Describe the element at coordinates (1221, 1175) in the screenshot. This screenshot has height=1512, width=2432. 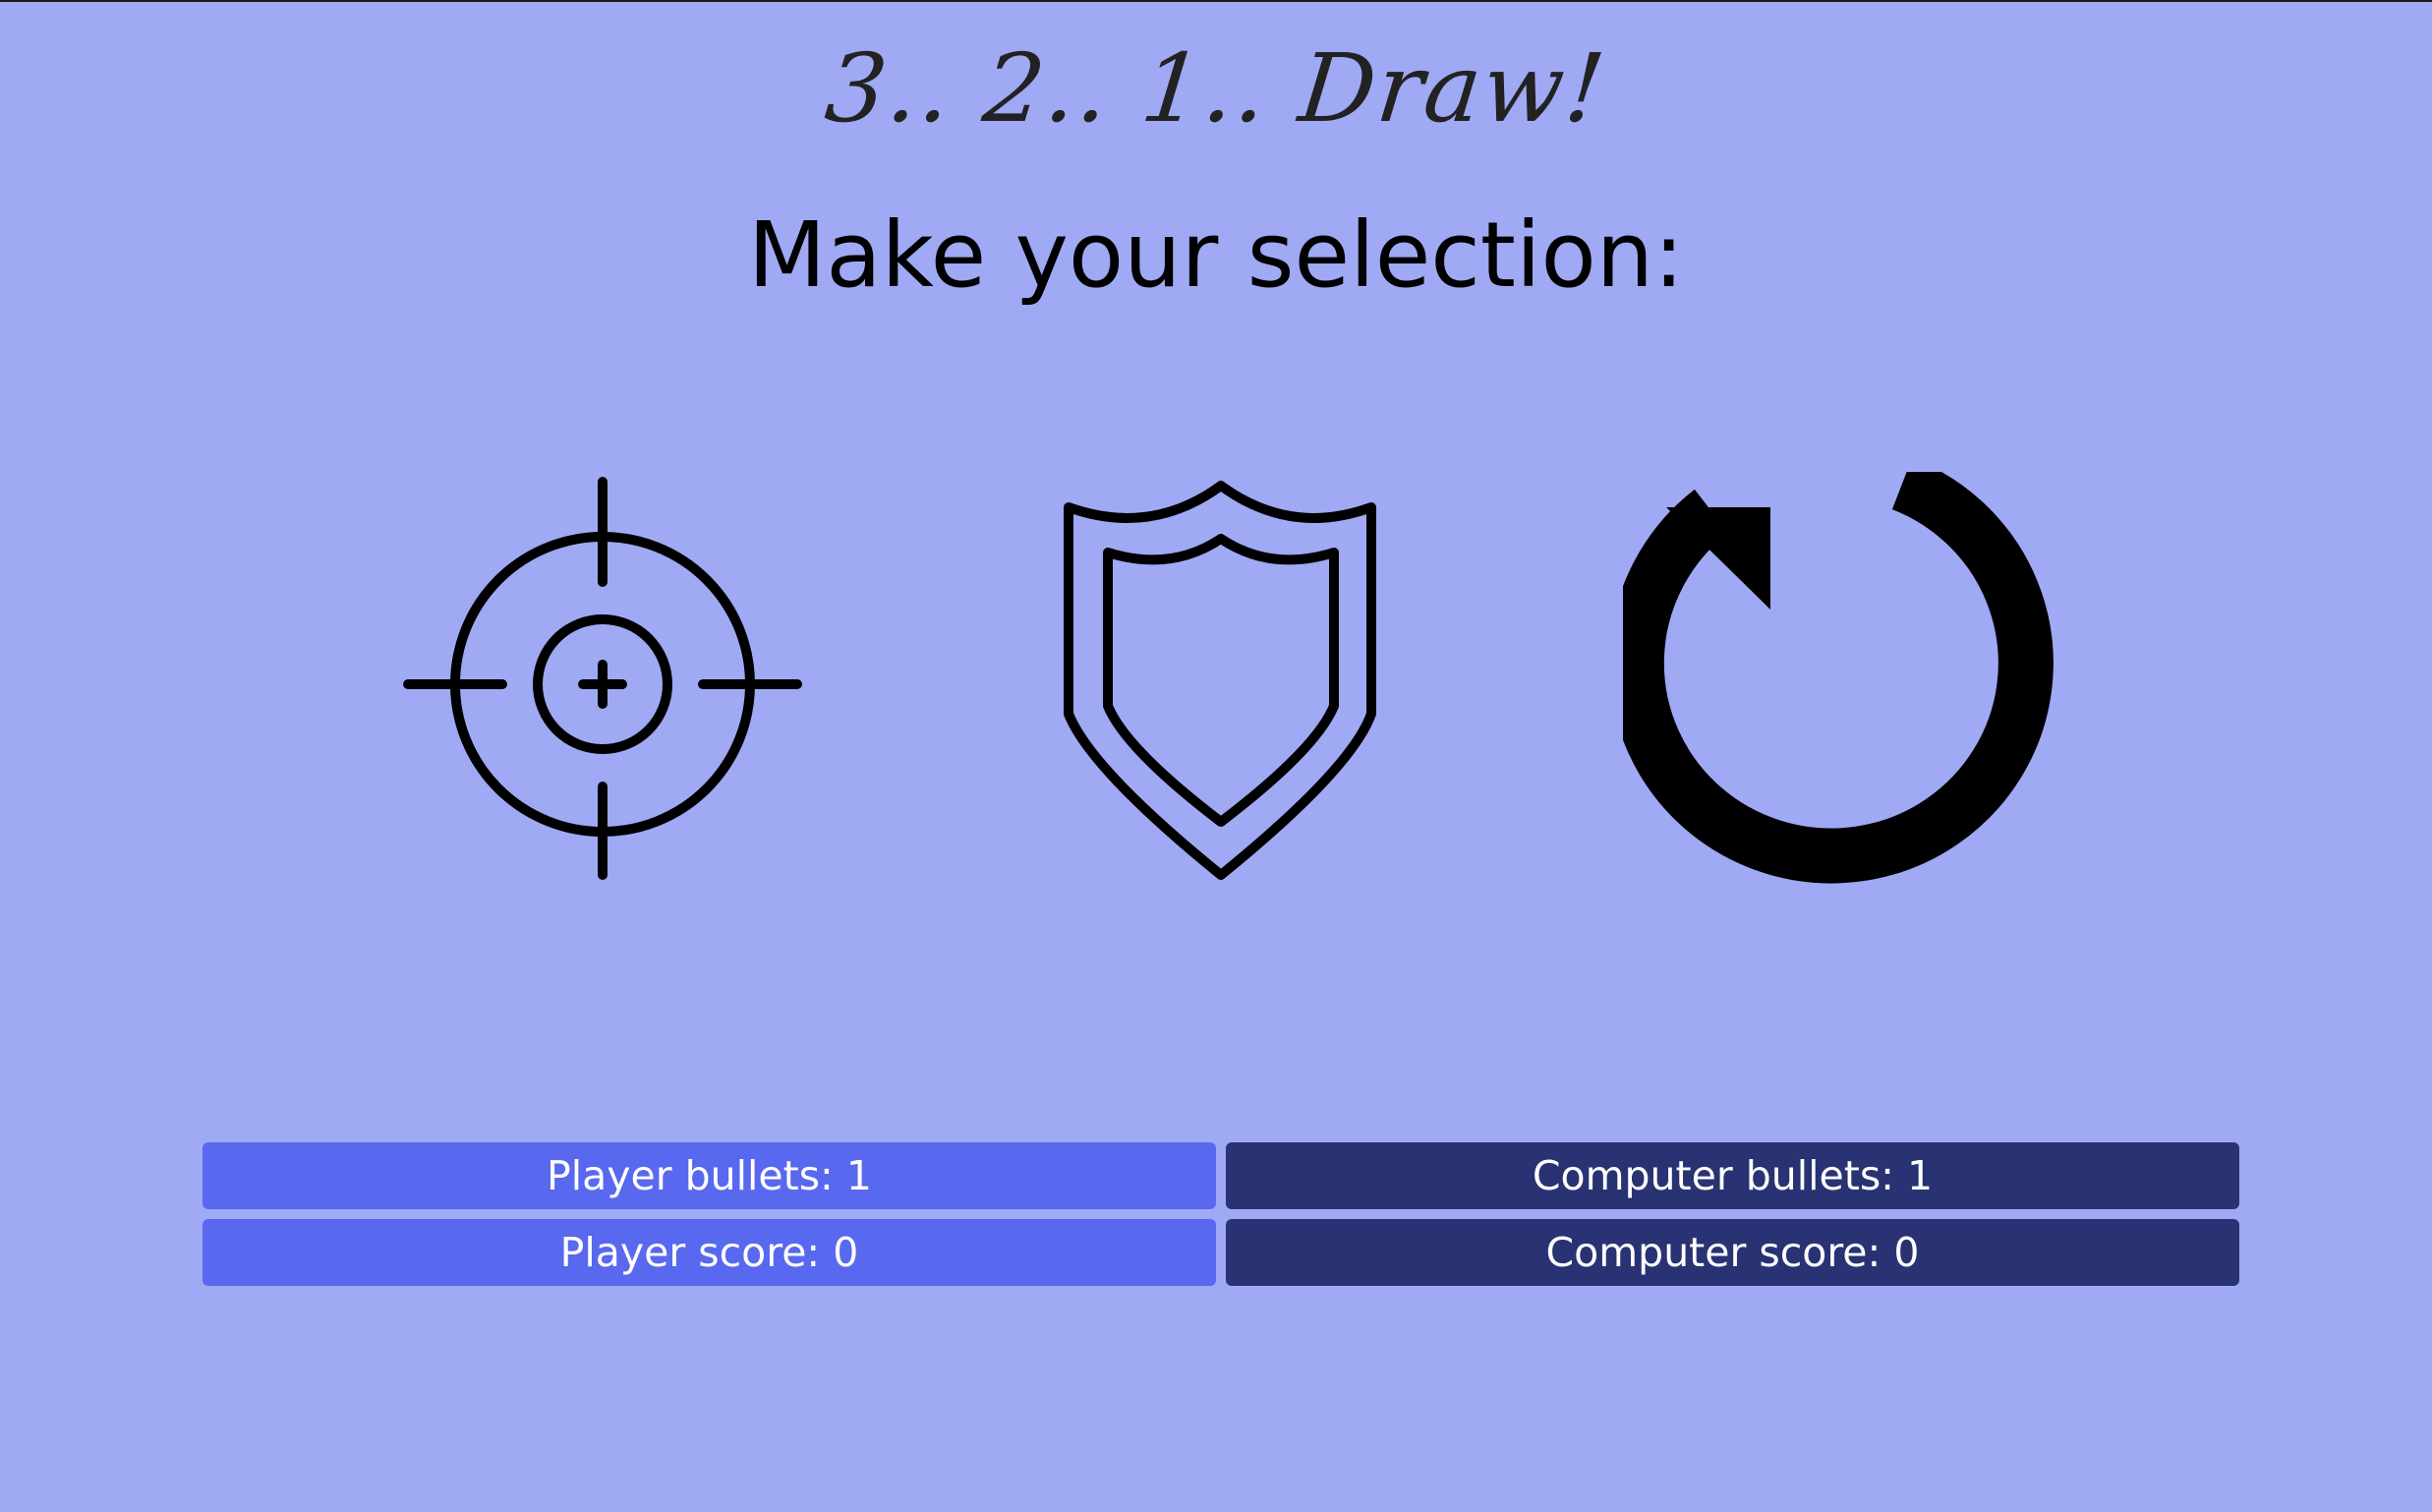
I see `bullets-row: Player bullets: 1 Computer bullets: 1` at that location.